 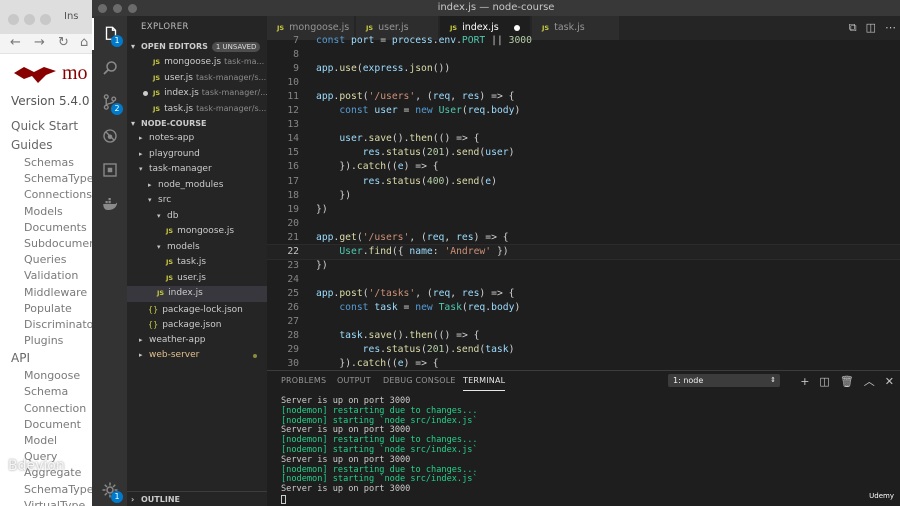 What do you see at coordinates (109, 68) in the screenshot?
I see `search-activity` at bounding box center [109, 68].